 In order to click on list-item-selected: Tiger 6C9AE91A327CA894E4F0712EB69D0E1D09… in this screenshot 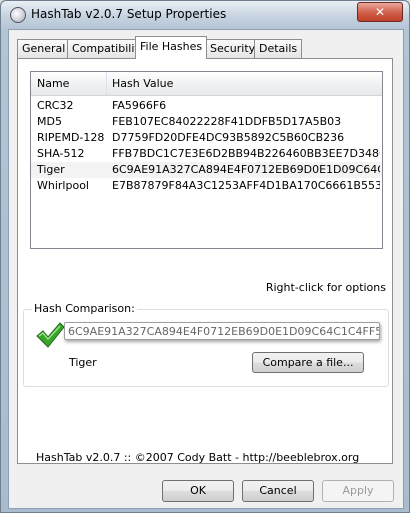, I will do `click(206, 170)`.